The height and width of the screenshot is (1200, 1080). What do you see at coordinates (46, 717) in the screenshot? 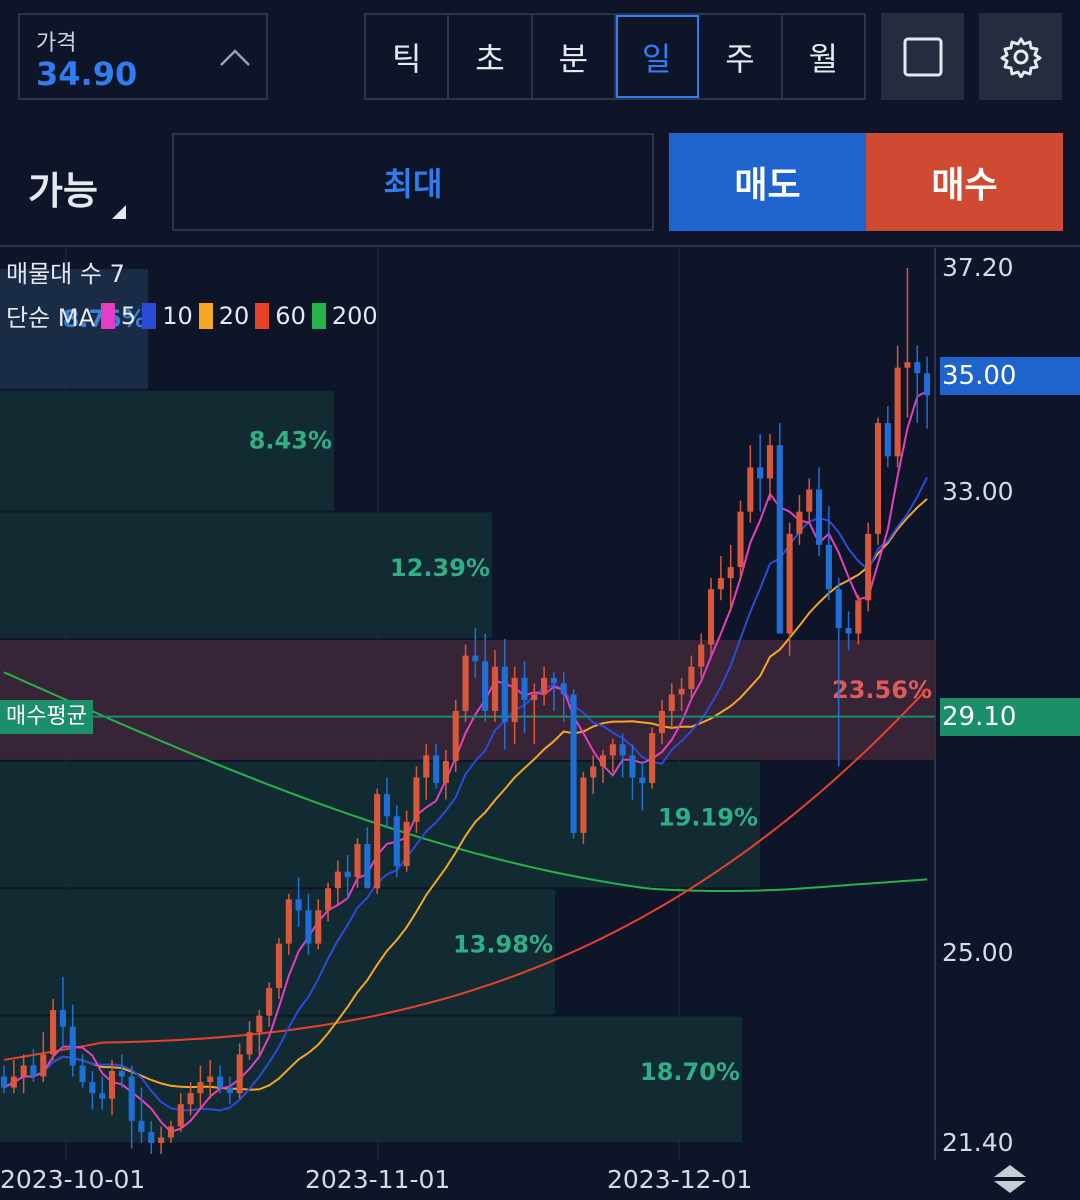
I see `avg-price-label: 매수평균` at bounding box center [46, 717].